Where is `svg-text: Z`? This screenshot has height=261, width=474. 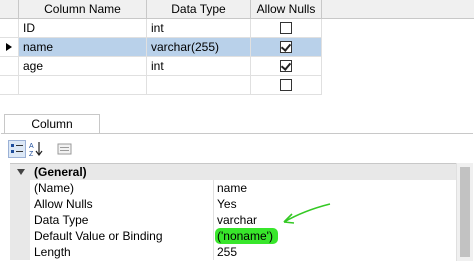
svg-text: Z is located at coordinates (31, 154).